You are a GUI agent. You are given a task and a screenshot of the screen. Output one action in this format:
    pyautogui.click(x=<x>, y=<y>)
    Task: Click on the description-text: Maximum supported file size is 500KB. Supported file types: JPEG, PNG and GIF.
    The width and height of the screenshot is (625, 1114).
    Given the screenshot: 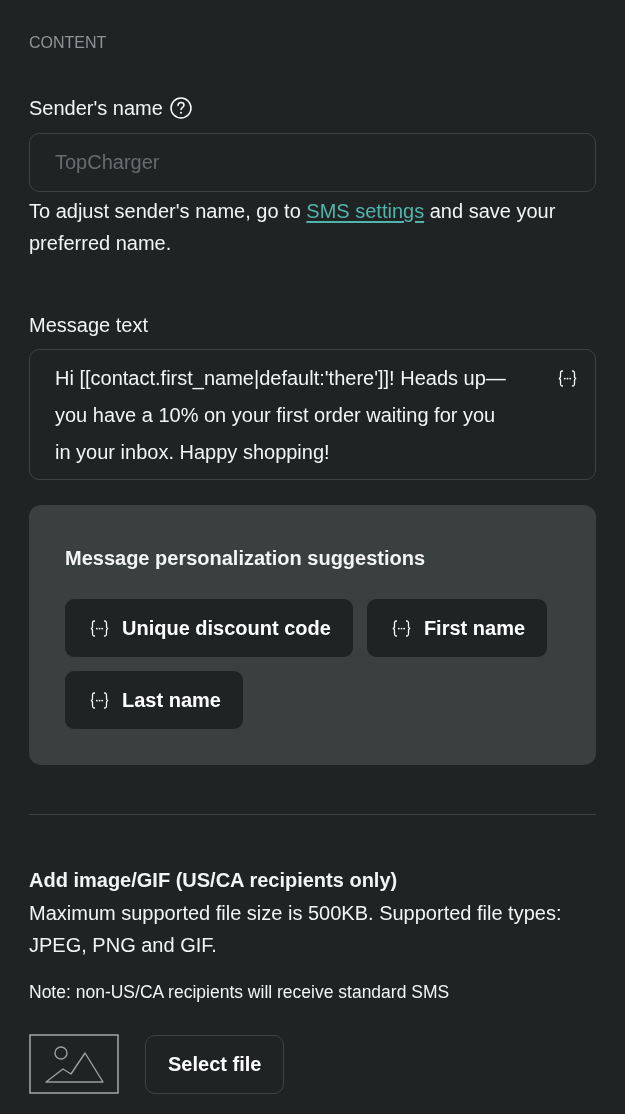 What is the action you would take?
    pyautogui.click(x=296, y=929)
    